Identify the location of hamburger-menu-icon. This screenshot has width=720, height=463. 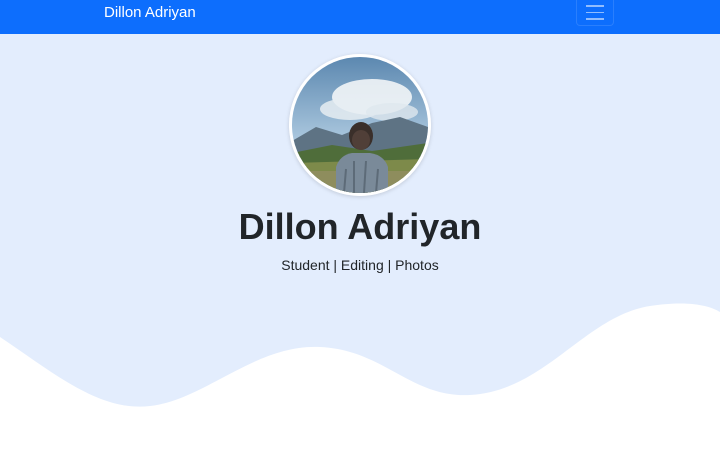
(595, 6).